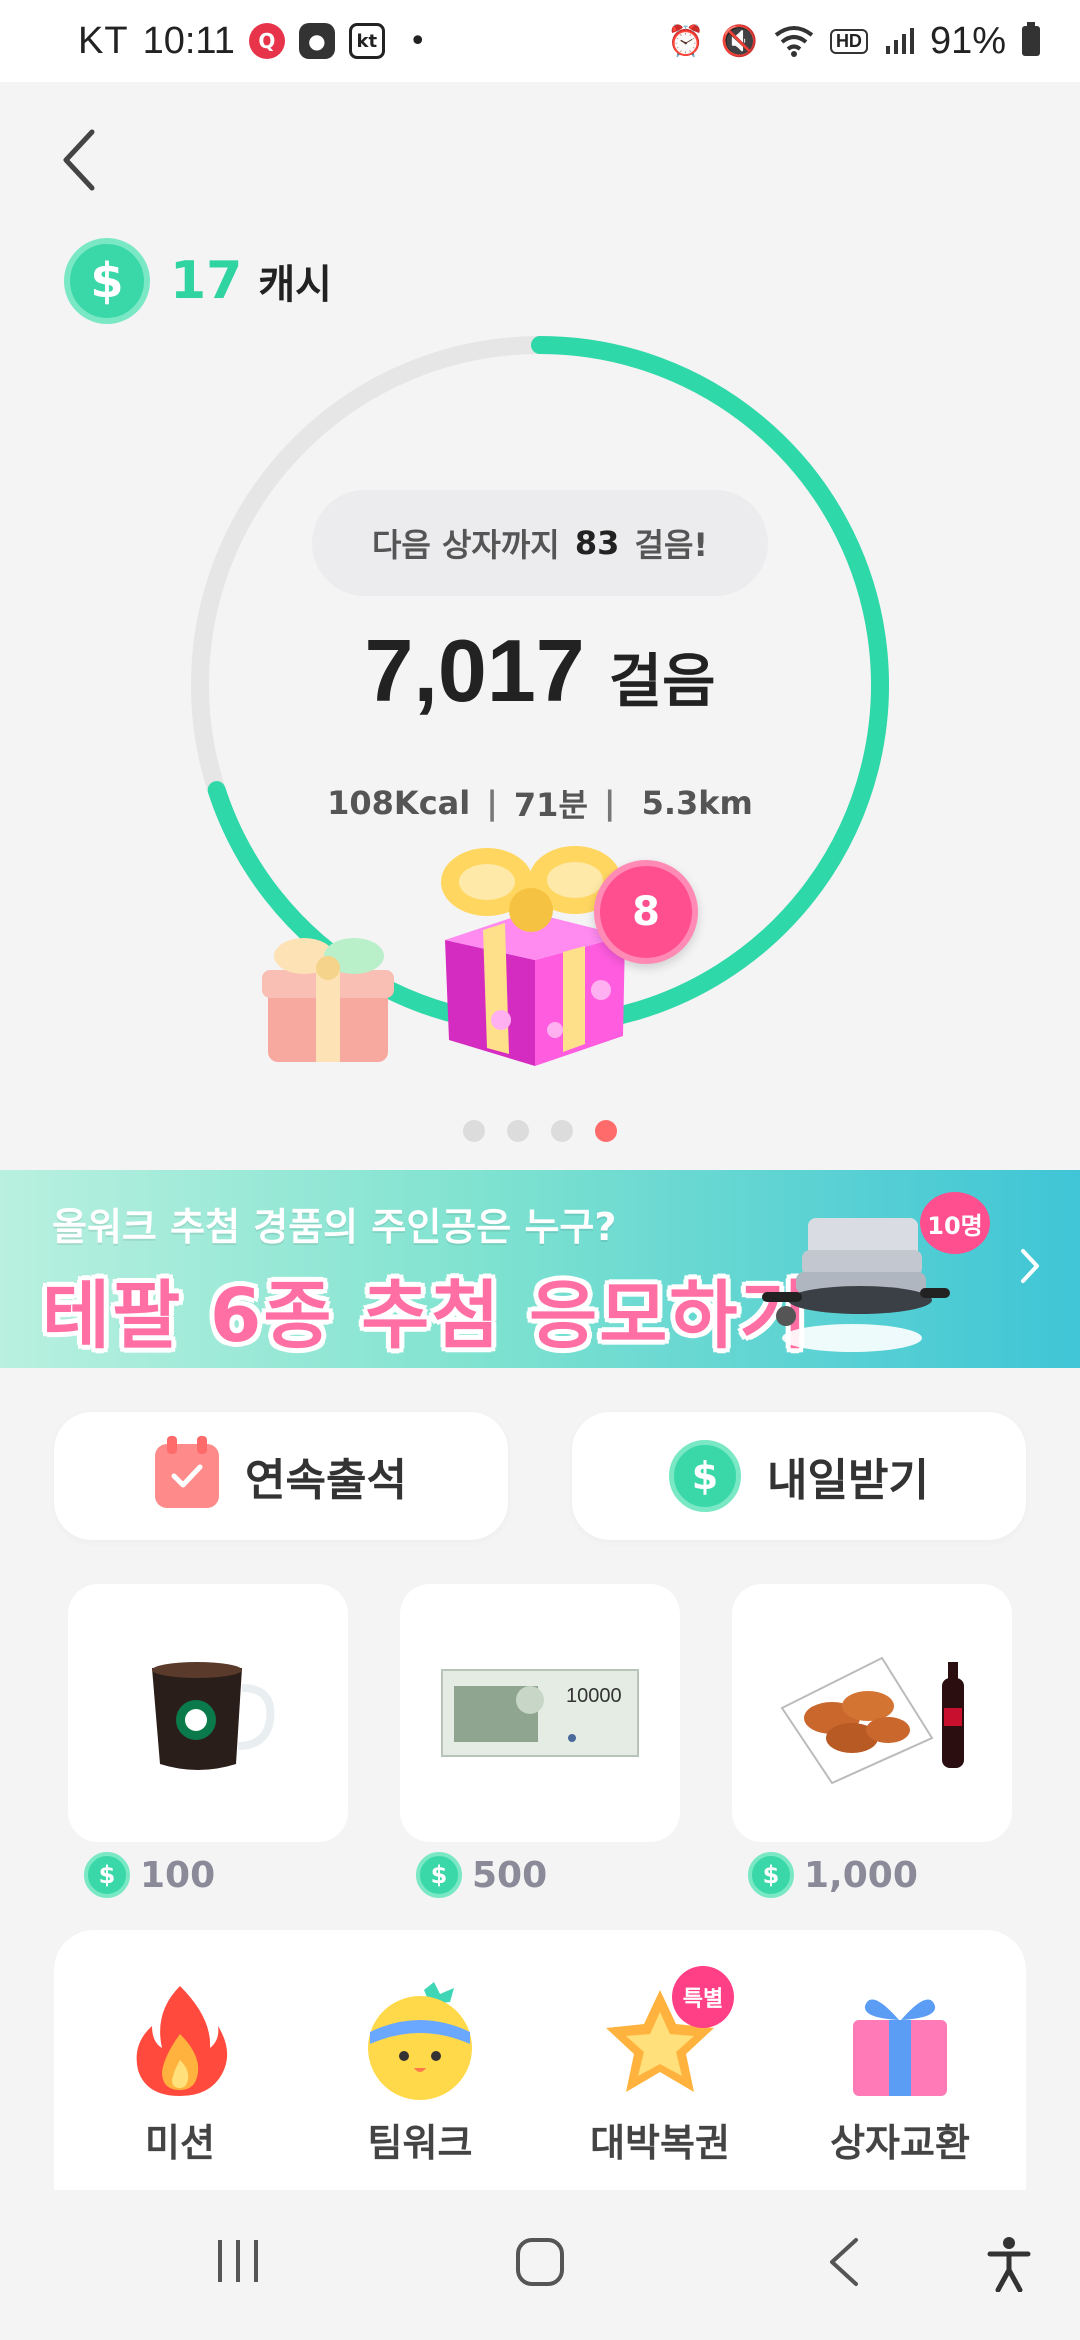 The image size is (1080, 2340). I want to click on reward-price-coffee: $ 100, so click(149, 1875).